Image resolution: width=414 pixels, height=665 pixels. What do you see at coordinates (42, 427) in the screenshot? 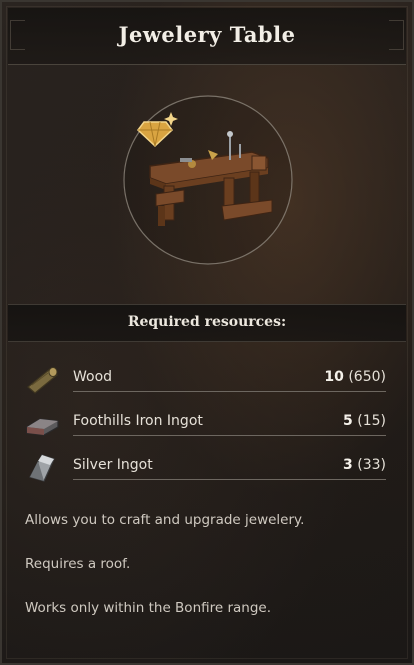
I see `iron-ingot-icon` at bounding box center [42, 427].